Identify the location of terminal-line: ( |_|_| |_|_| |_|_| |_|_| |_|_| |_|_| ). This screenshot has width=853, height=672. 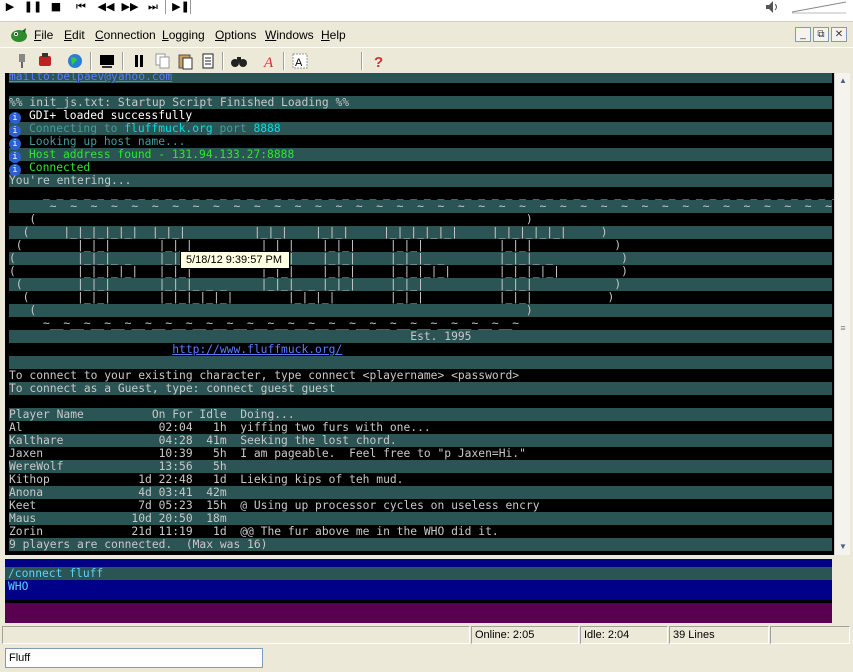
(420, 245).